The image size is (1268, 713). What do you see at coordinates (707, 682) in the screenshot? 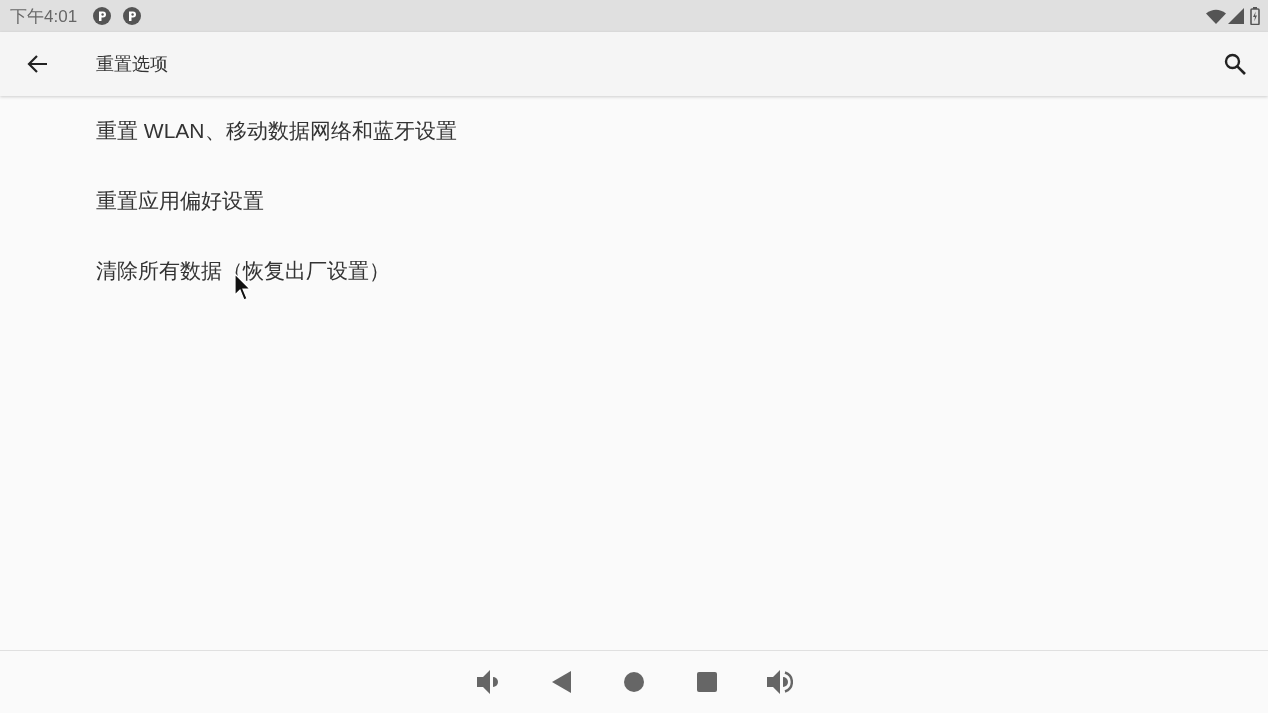
I see `square-recents-icon` at bounding box center [707, 682].